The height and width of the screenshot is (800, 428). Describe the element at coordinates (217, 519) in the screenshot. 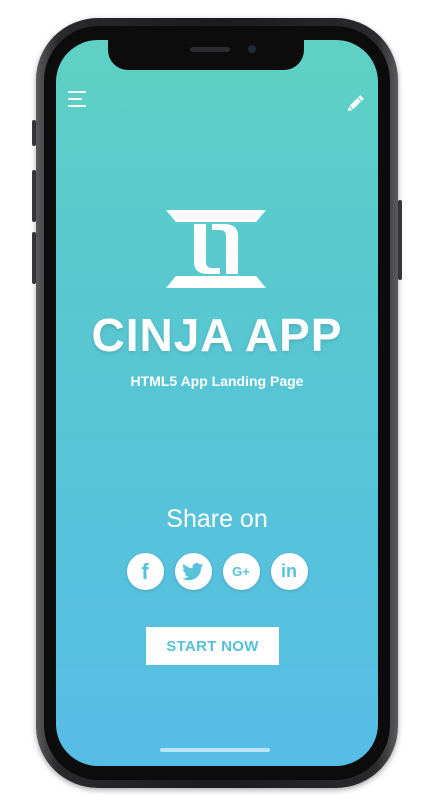

I see `share-label: Share on` at that location.